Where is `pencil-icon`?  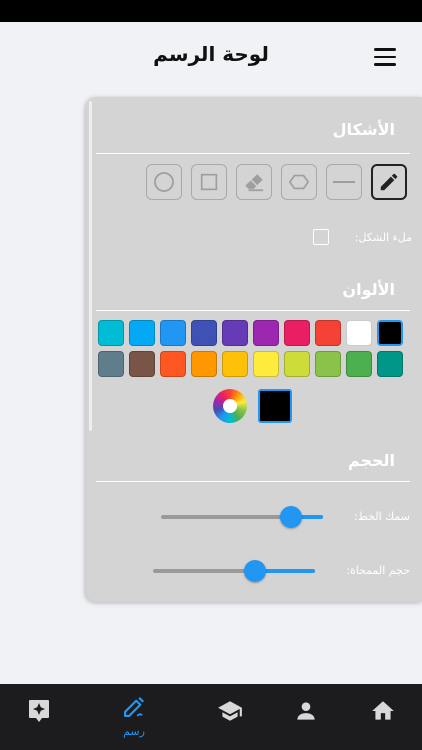
pencil-icon is located at coordinates (389, 182).